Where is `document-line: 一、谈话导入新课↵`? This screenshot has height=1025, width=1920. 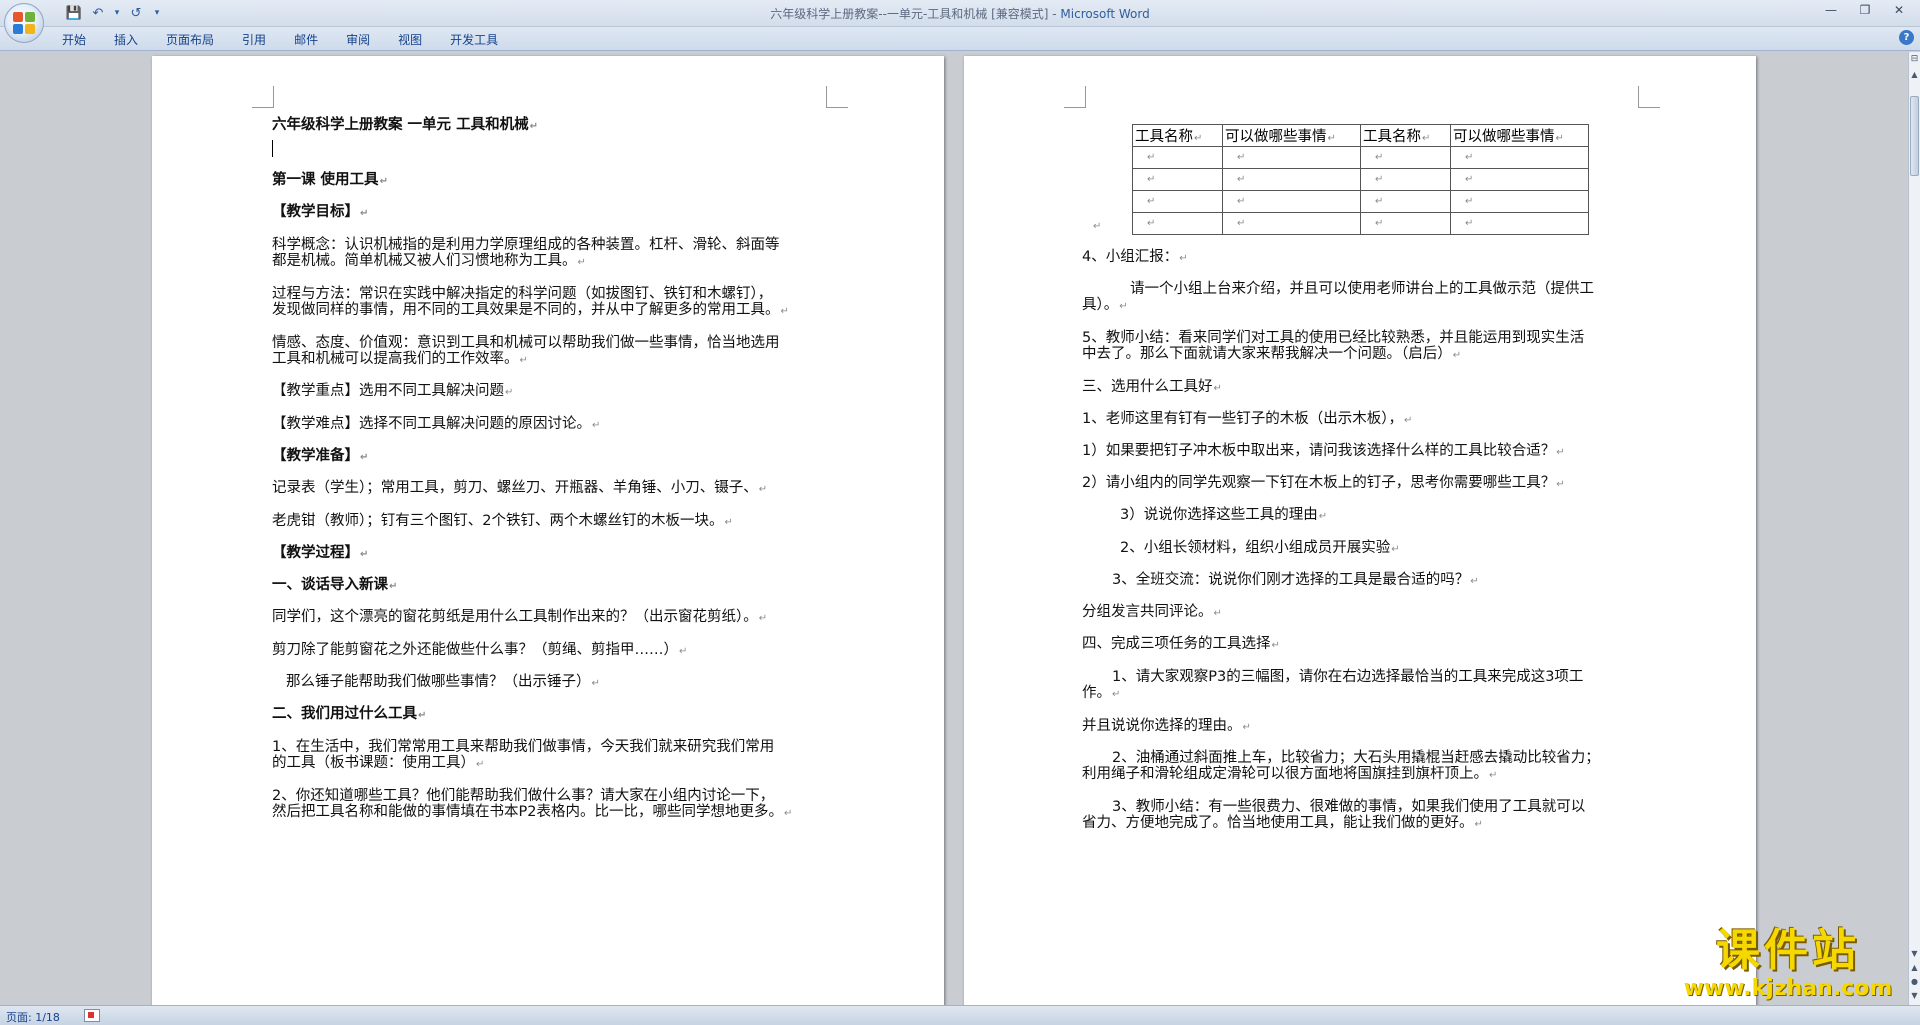 document-line: 一、谈话导入新课↵ is located at coordinates (335, 585).